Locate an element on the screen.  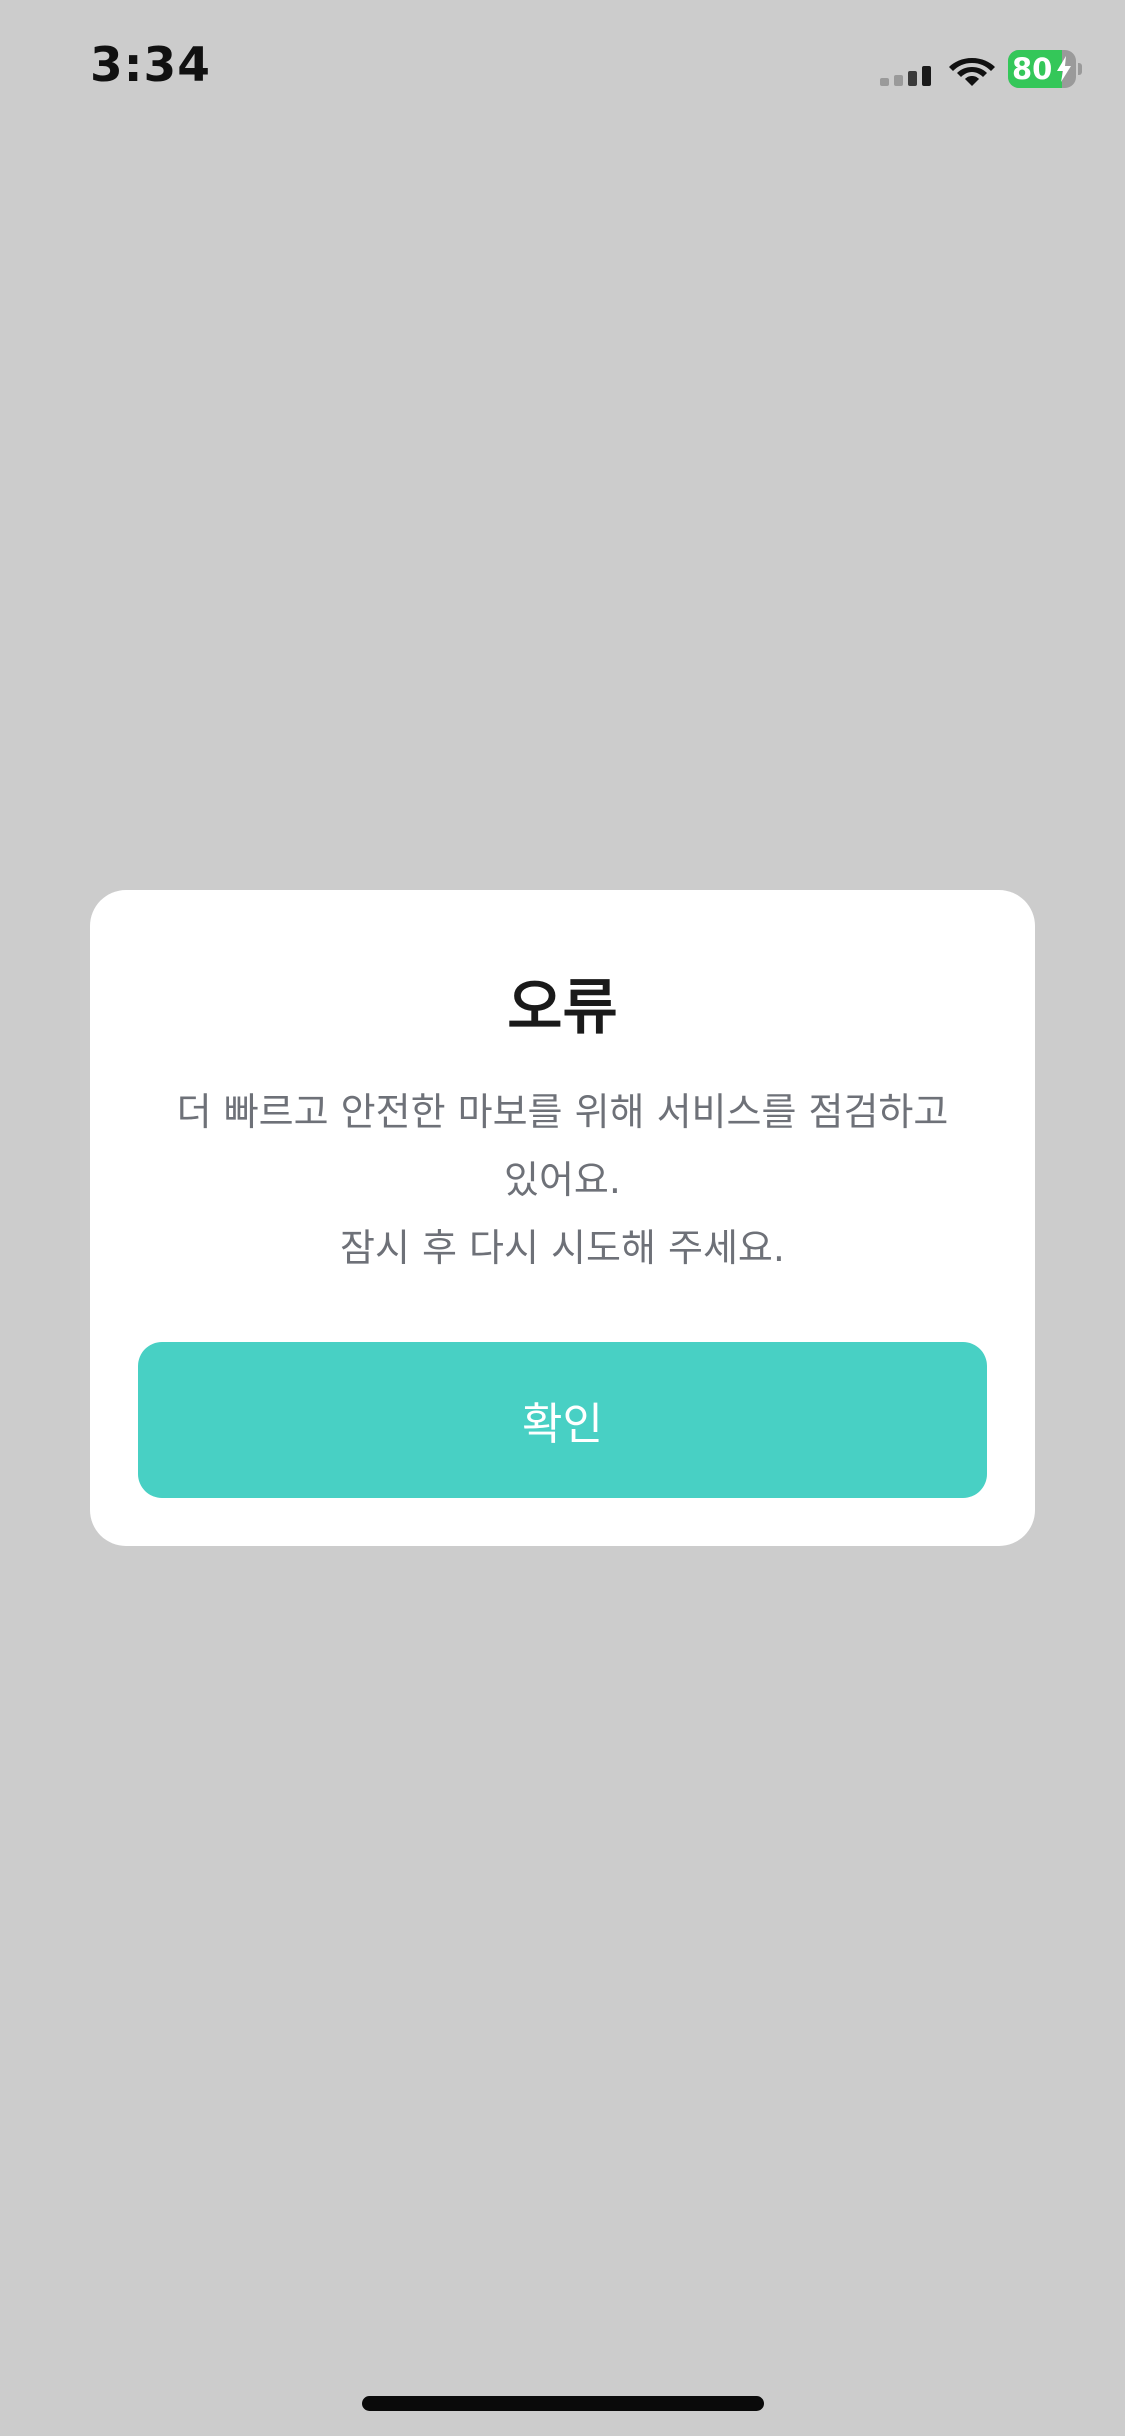
wifi-icon is located at coordinates (972, 72).